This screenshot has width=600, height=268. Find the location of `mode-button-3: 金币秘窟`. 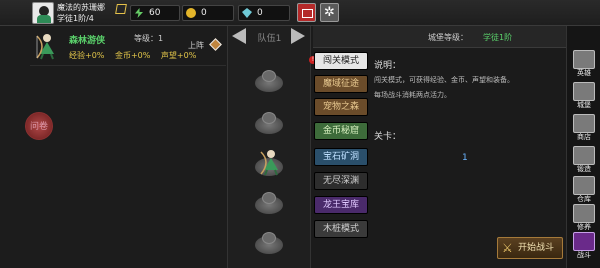

mode-button-3: 金币秘窟 is located at coordinates (341, 131).